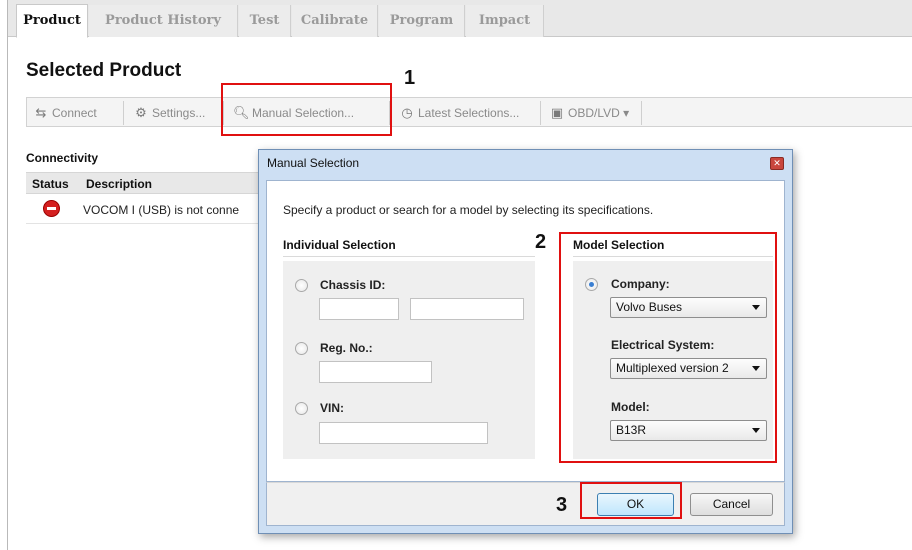 The width and height of the screenshot is (912, 550). Describe the element at coordinates (422, 21) in the screenshot. I see `tab-program: Program` at that location.